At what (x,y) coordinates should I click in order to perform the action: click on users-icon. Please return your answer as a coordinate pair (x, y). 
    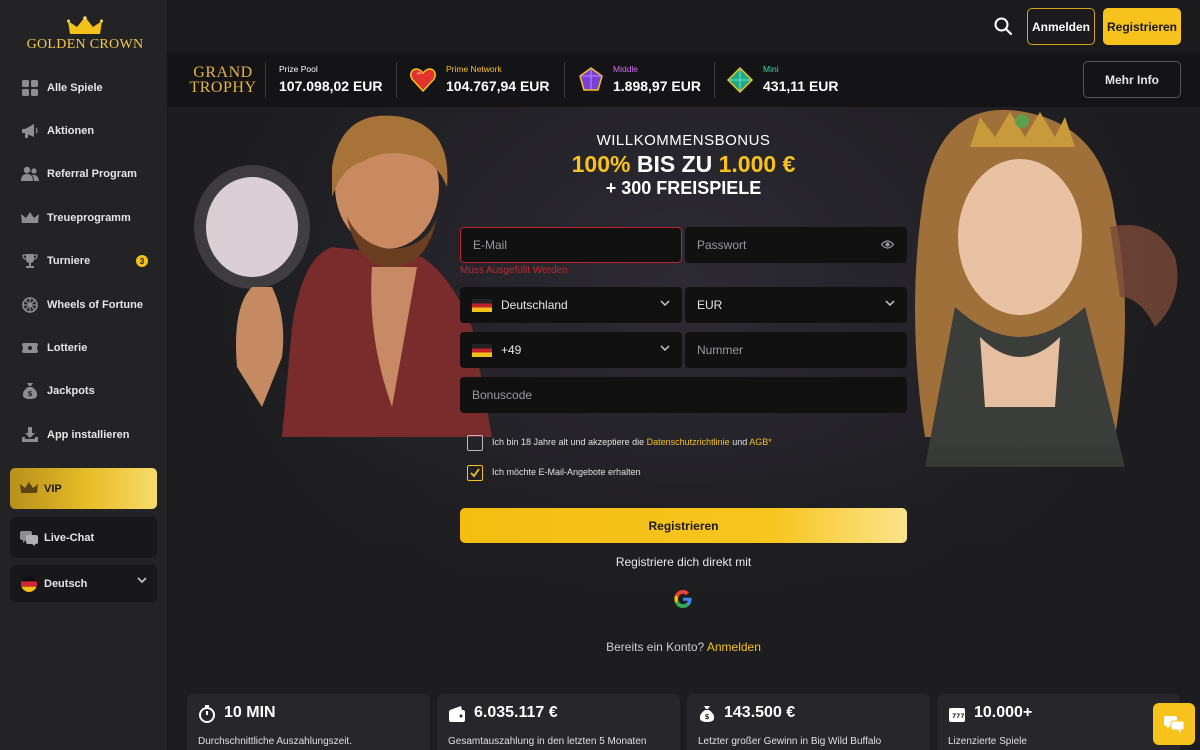
    Looking at the image, I should click on (30, 174).